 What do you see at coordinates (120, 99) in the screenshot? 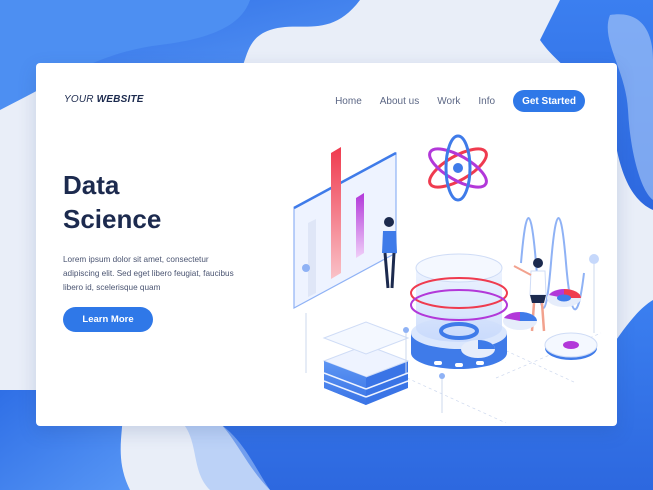
I see `brand-name: WEBSITE` at bounding box center [120, 99].